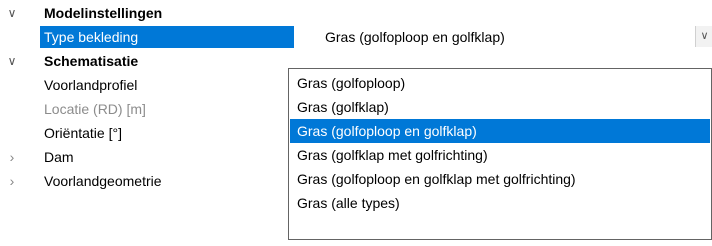 This screenshot has height=246, width=712. Describe the element at coordinates (95, 109) in the screenshot. I see `property-label: Locatie (RD) [m]` at that location.